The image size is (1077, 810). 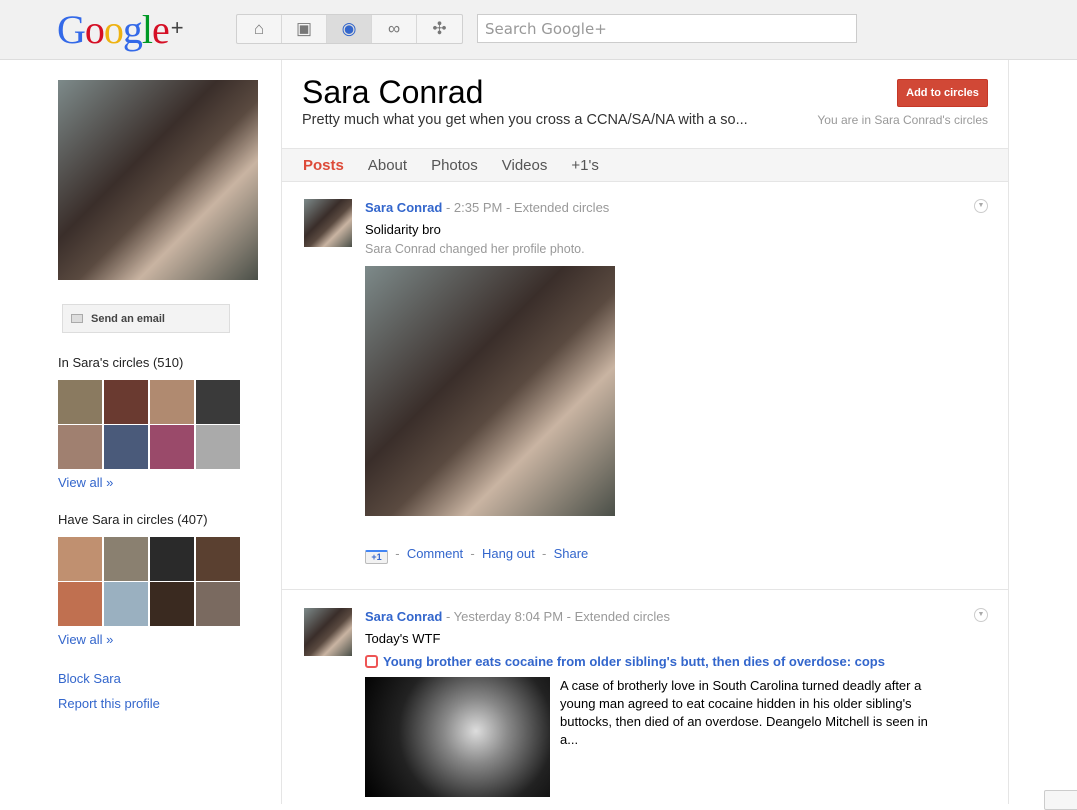 I want to click on post-text: Solidarity bro, so click(x=403, y=229).